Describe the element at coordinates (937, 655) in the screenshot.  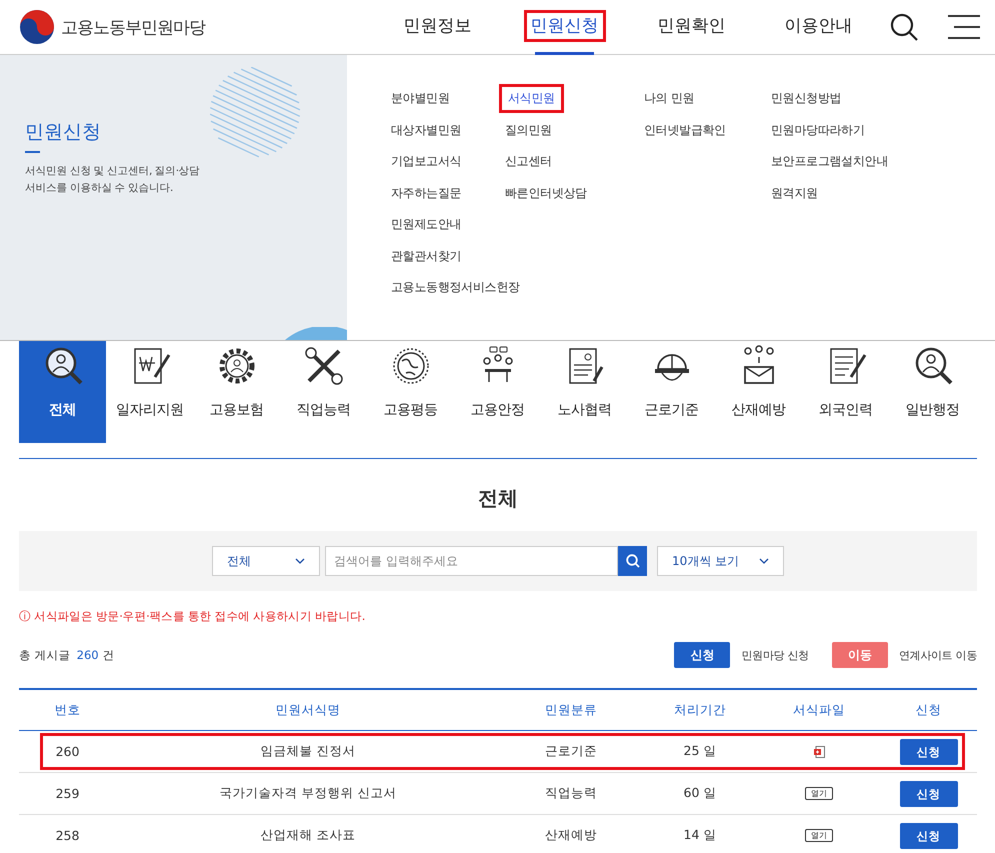
I see `legend-text: 연계사이트 이동` at that location.